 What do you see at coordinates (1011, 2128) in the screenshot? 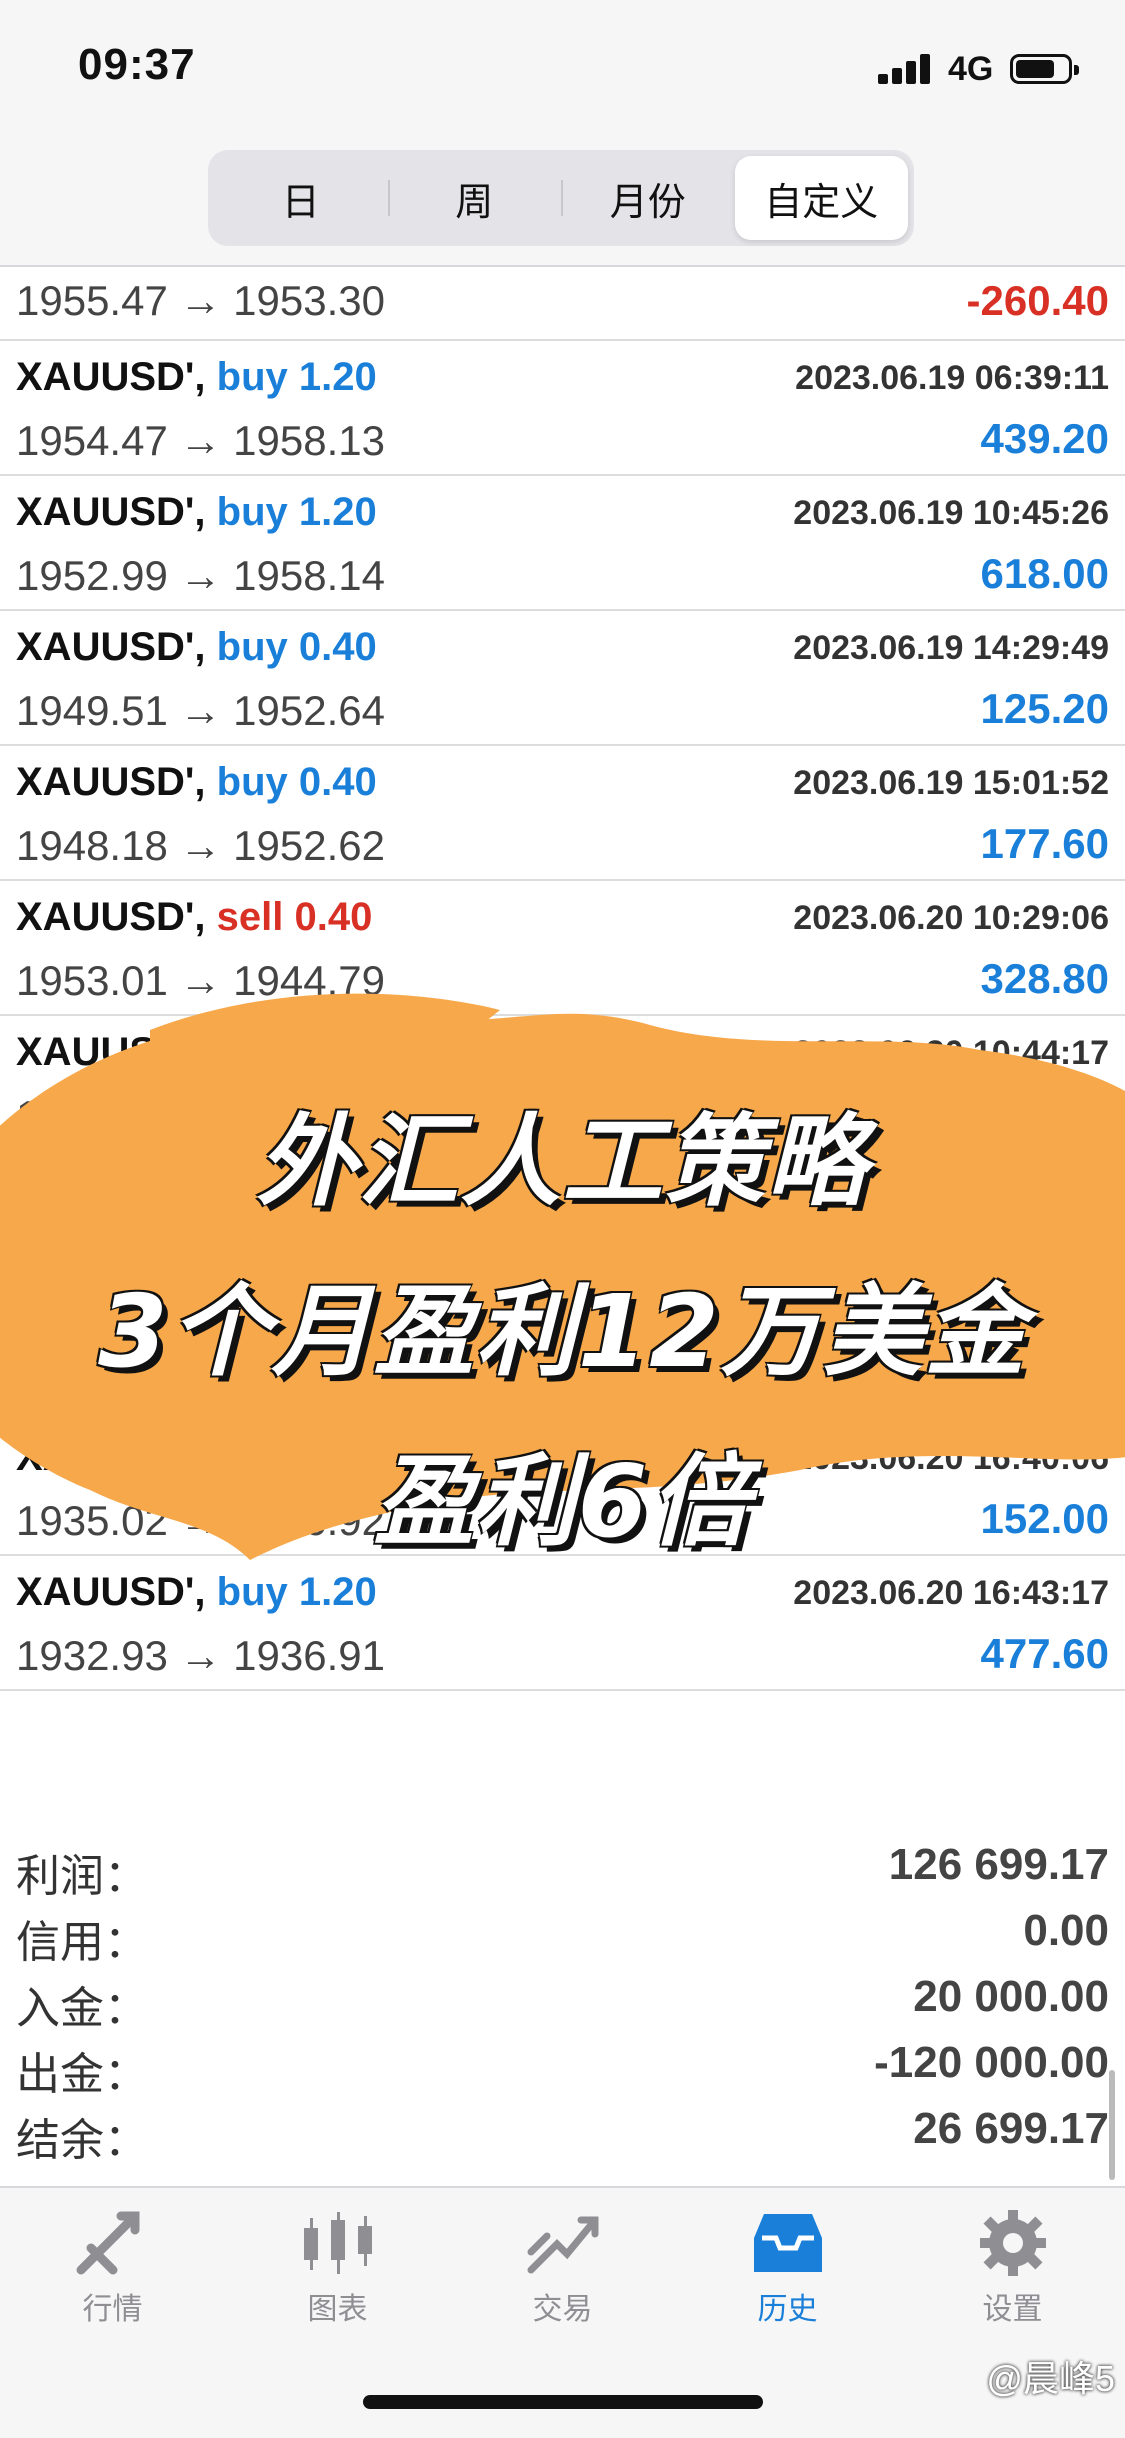
I see `summary-value: 26 699.17` at bounding box center [1011, 2128].